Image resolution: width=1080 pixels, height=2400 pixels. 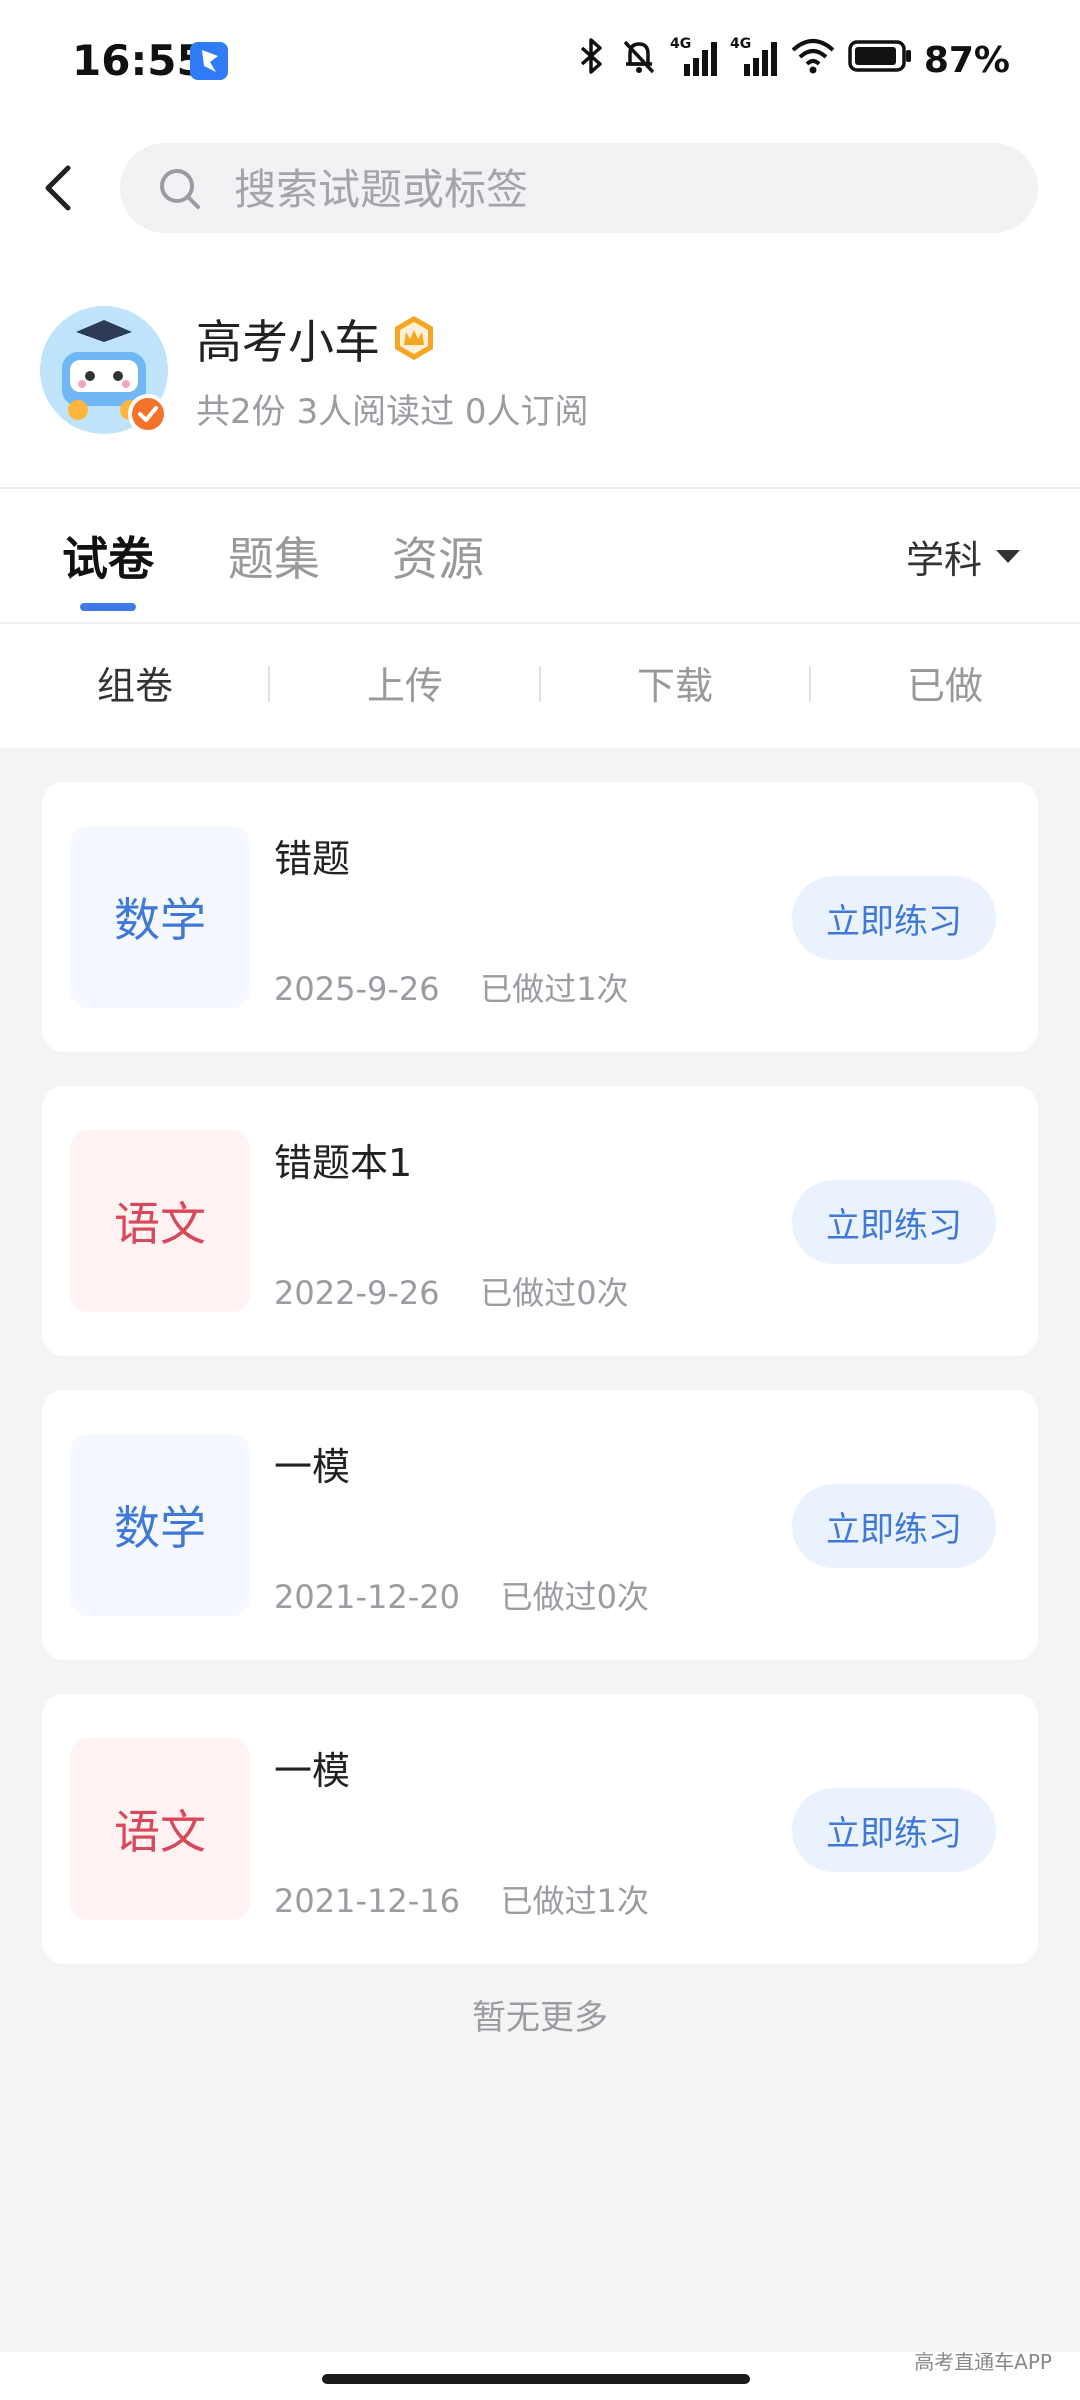 I want to click on no-more-text: 暂无更多, so click(x=540, y=2018).